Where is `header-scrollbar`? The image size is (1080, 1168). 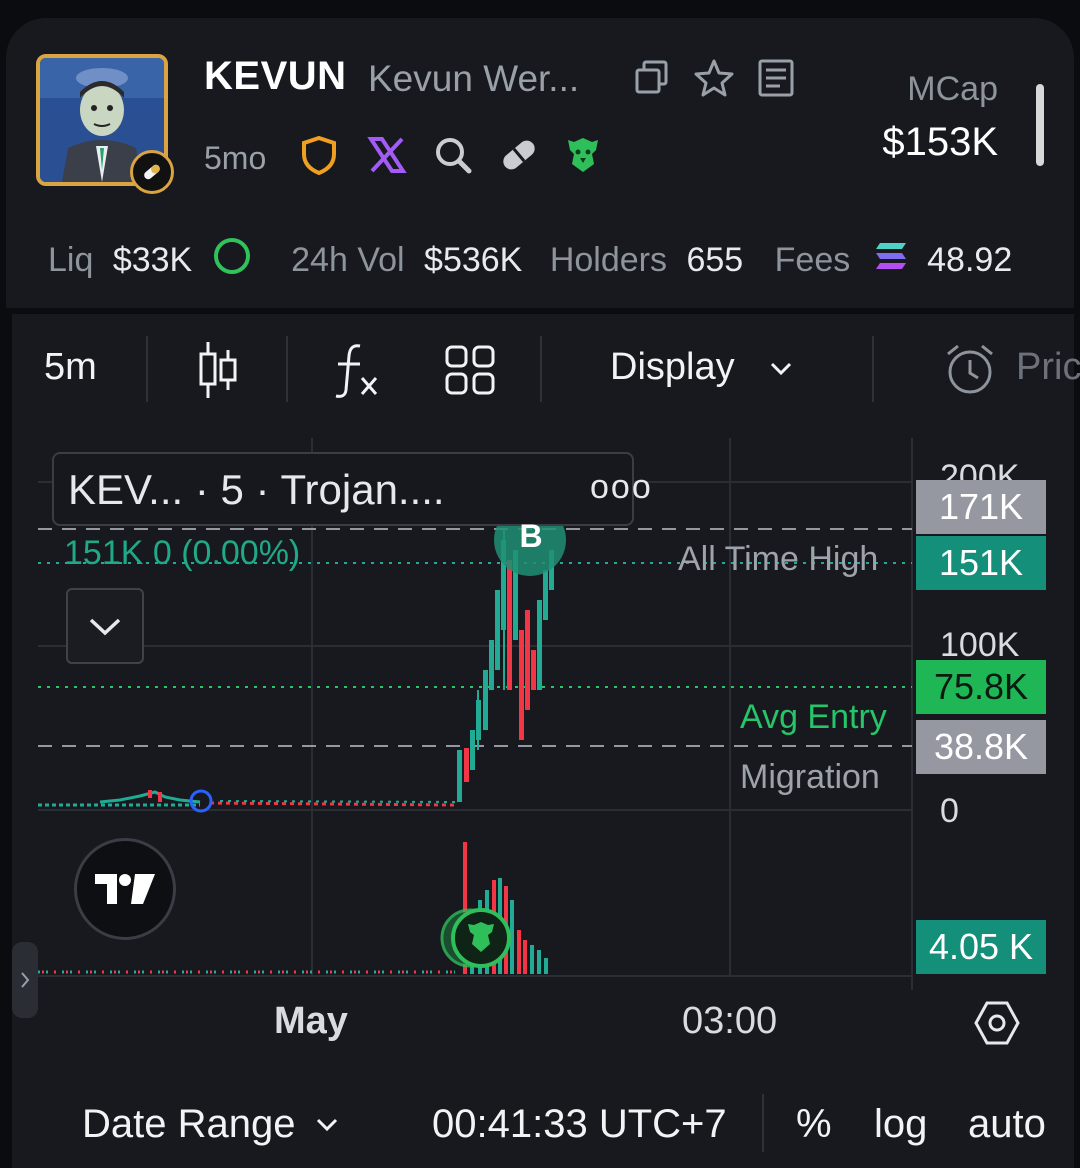 header-scrollbar is located at coordinates (1040, 125).